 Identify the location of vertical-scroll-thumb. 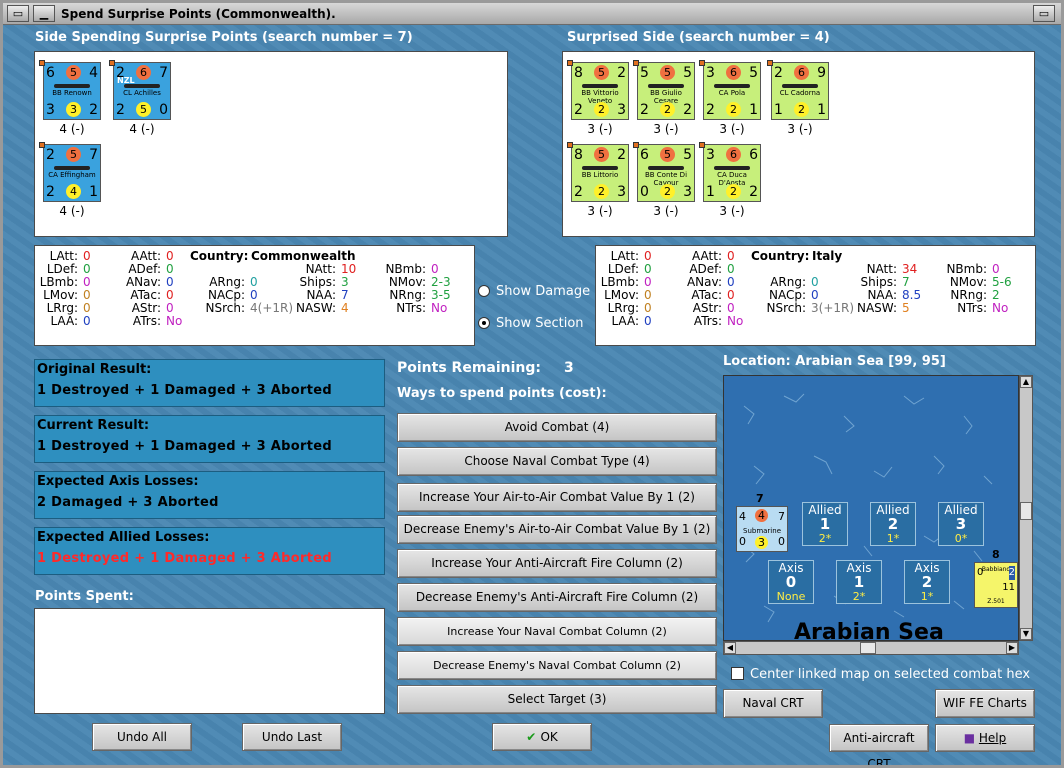
(1026, 511).